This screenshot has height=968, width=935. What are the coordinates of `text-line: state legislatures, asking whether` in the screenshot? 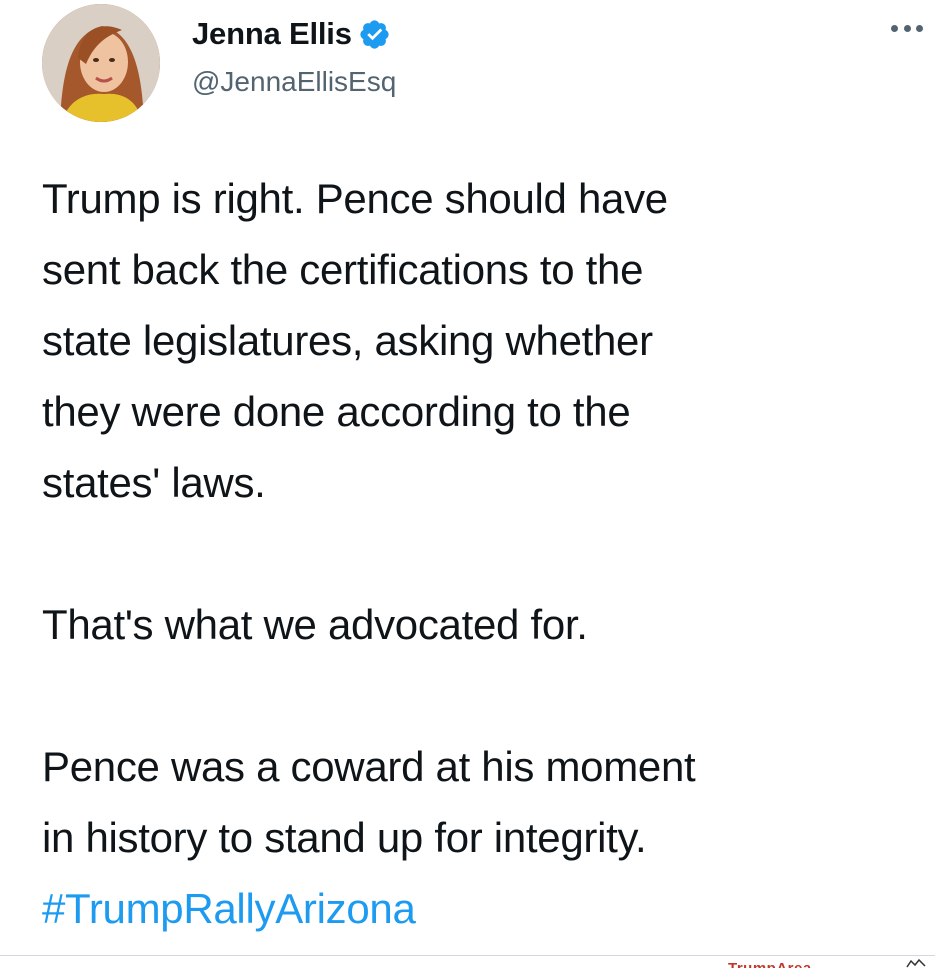 It's located at (347, 340).